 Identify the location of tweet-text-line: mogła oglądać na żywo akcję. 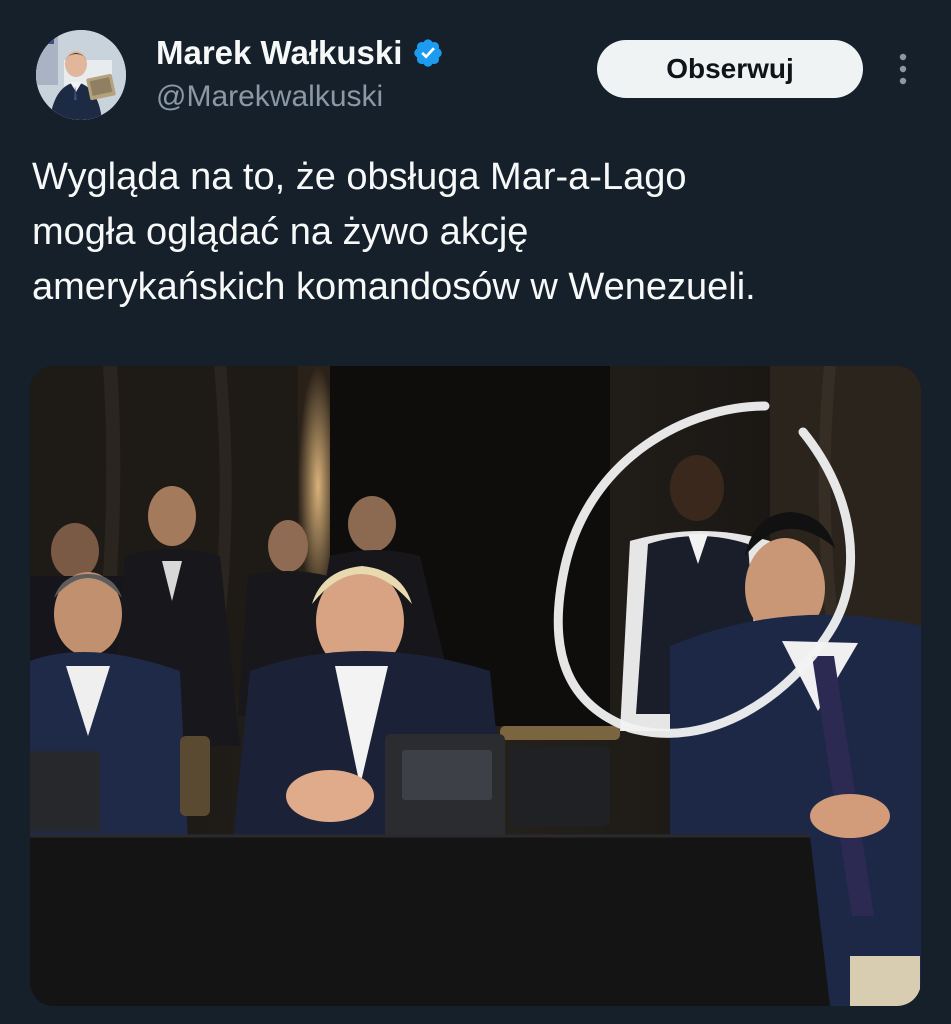
(280, 232).